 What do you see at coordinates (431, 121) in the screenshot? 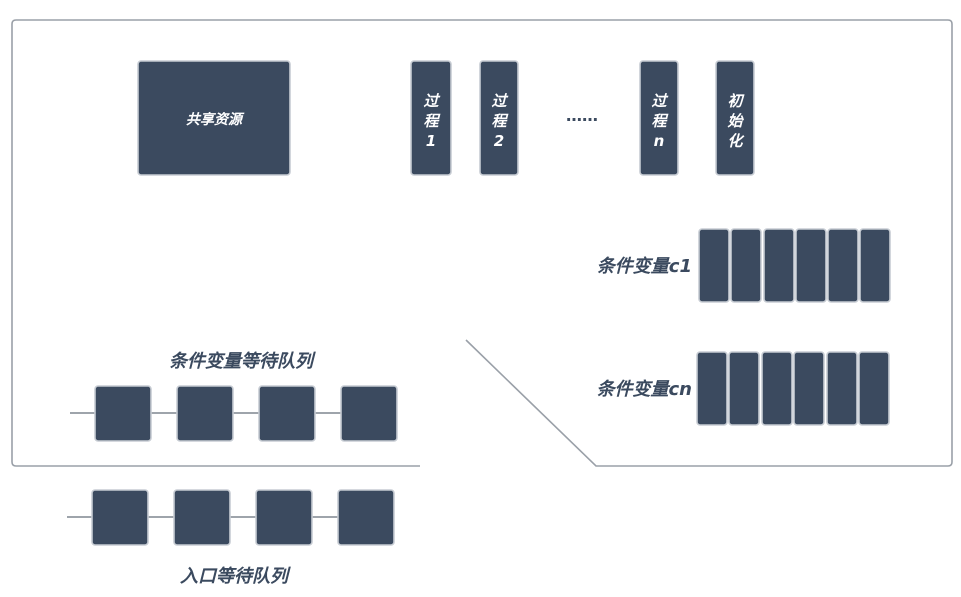
I see `process-1-char-2: 程` at bounding box center [431, 121].